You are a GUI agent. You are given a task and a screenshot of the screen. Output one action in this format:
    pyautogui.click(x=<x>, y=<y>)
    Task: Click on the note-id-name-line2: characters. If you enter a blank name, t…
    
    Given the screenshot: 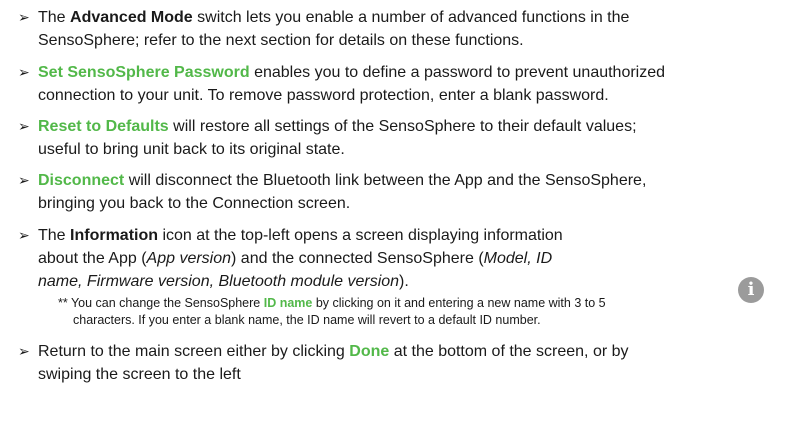 What is the action you would take?
    pyautogui.click(x=307, y=320)
    